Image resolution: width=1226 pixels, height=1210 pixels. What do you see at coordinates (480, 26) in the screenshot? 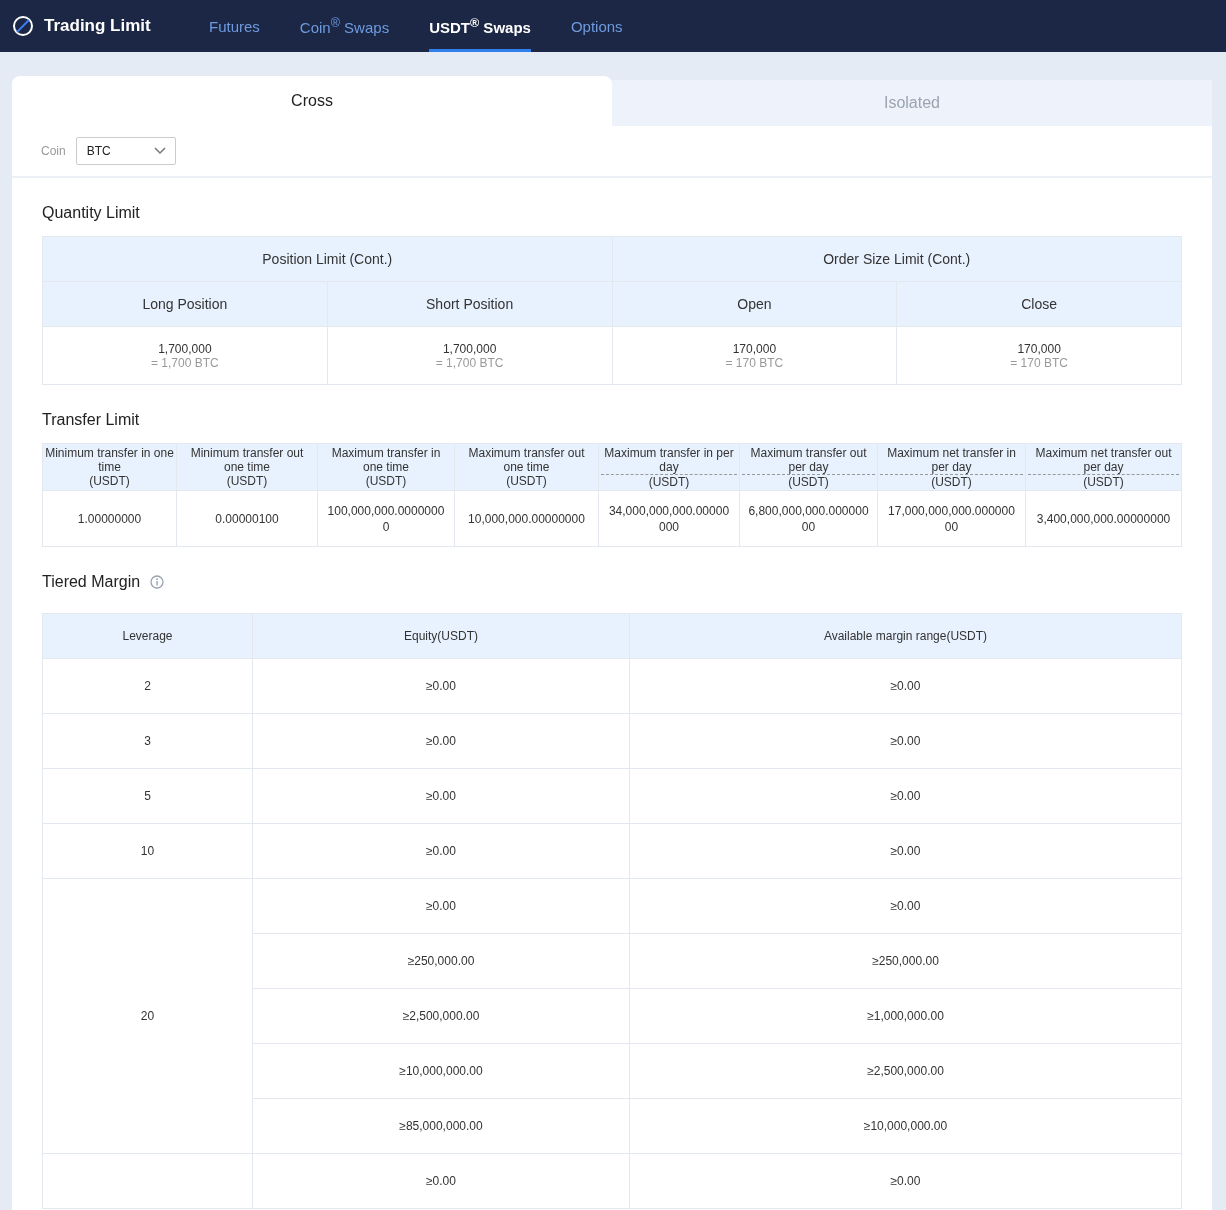
I see `nav-tab: USDT$^{®}$ Swaps` at bounding box center [480, 26].